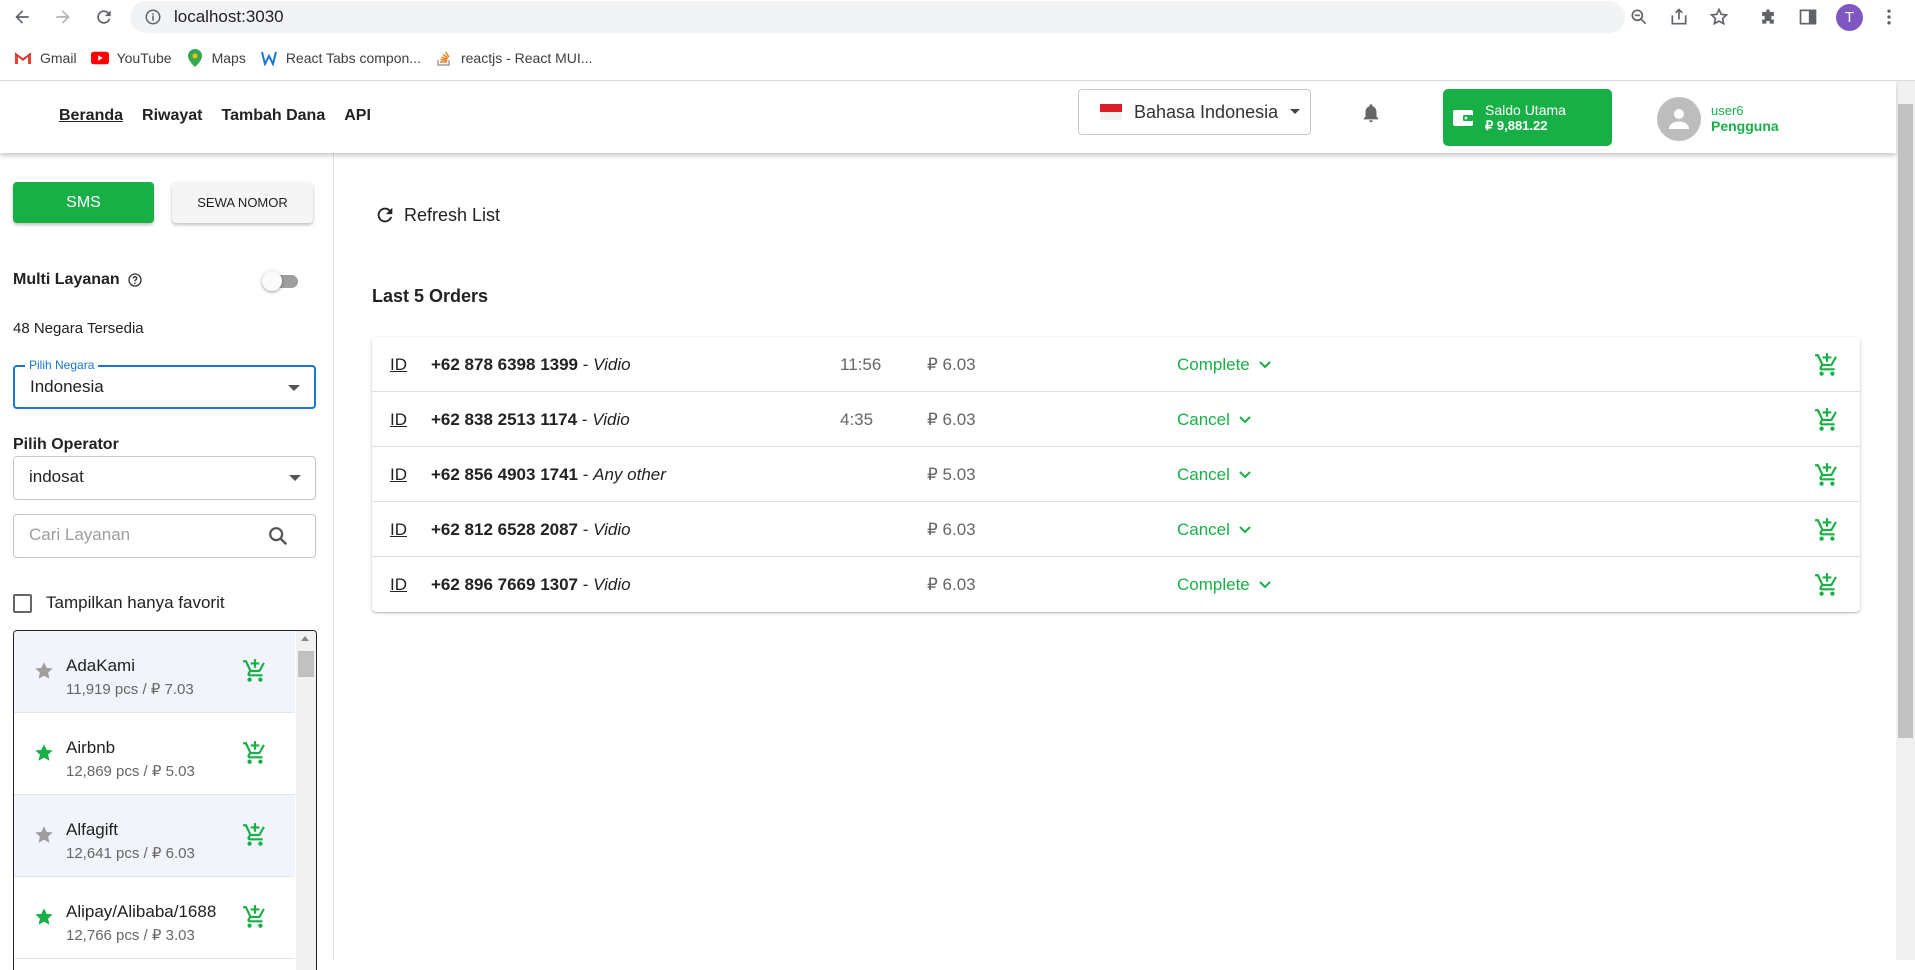 The width and height of the screenshot is (1915, 970). Describe the element at coordinates (1889, 17) in the screenshot. I see `browser-menu-icon` at that location.